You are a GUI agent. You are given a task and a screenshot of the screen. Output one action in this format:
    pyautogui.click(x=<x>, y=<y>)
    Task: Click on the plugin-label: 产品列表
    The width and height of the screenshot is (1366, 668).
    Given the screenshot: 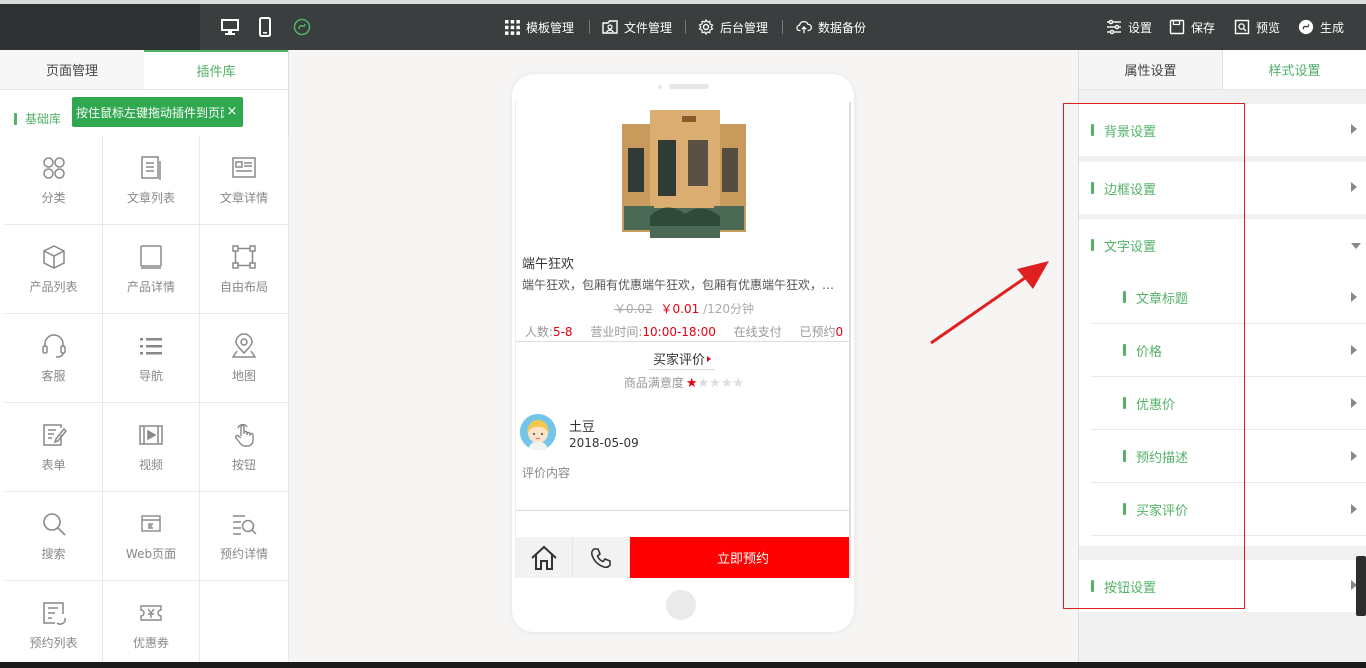 What is the action you would take?
    pyautogui.click(x=53, y=286)
    